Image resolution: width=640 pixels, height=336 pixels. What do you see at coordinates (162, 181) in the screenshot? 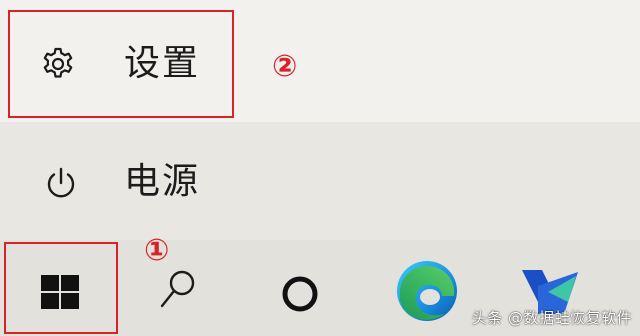
I see `power-label: 电源` at bounding box center [162, 181].